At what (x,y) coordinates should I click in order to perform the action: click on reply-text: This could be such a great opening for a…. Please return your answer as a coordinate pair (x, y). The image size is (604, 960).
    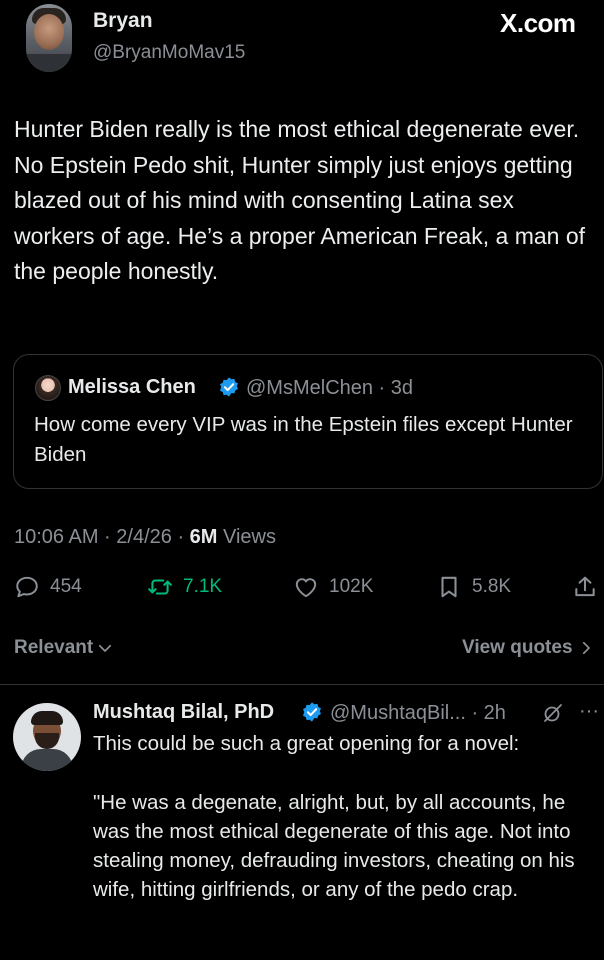
    Looking at the image, I should click on (334, 817).